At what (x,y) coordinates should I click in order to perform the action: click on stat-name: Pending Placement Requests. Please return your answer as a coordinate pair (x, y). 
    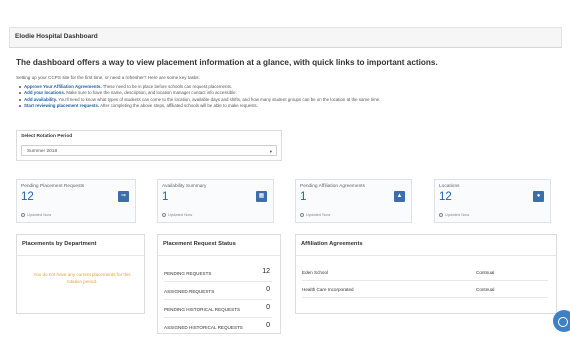
    Looking at the image, I should click on (53, 186).